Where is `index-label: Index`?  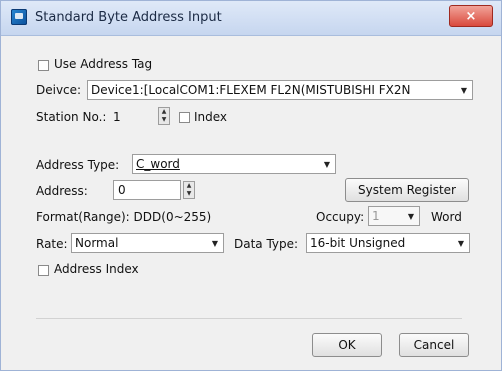
index-label: Index is located at coordinates (211, 117).